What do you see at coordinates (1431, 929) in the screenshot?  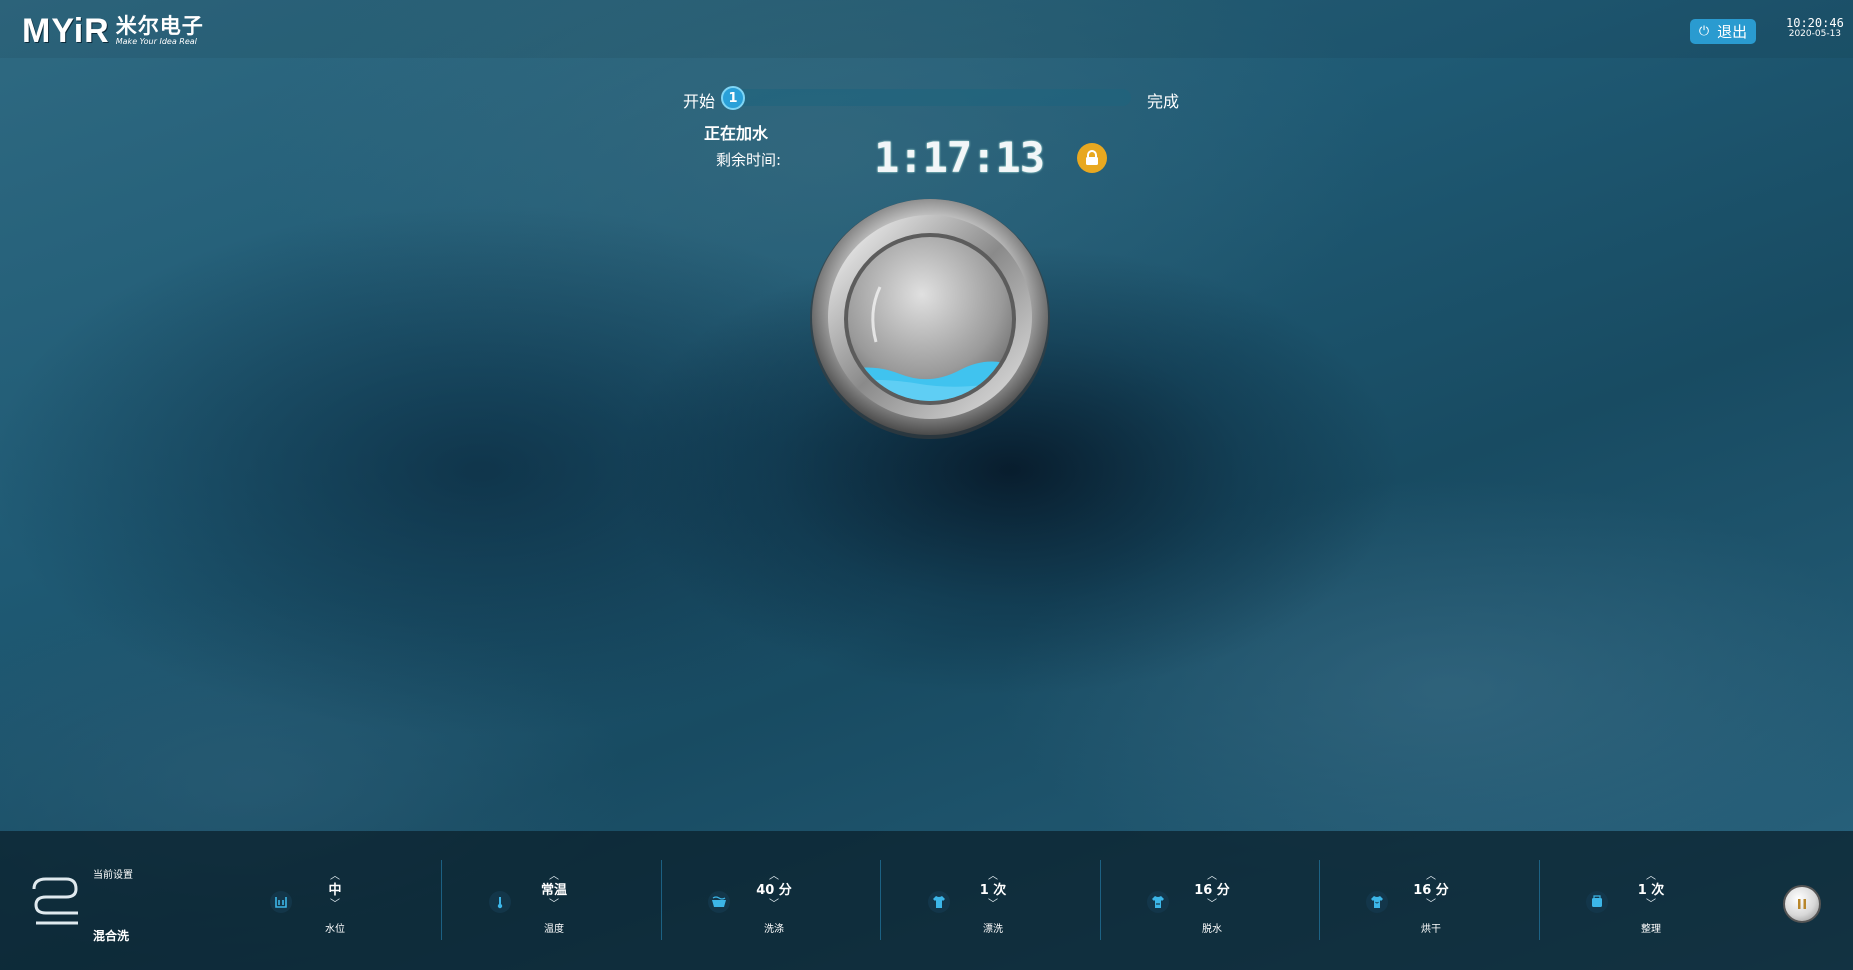 I see `param-label: 烘干` at bounding box center [1431, 929].